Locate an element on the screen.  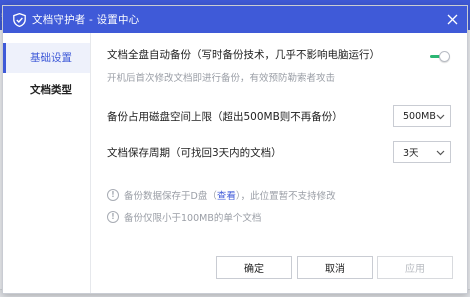
auto-backup-label: 文档全盘自动备份（写时备份技术，几乎不影响电脑运行） is located at coordinates (243, 55).